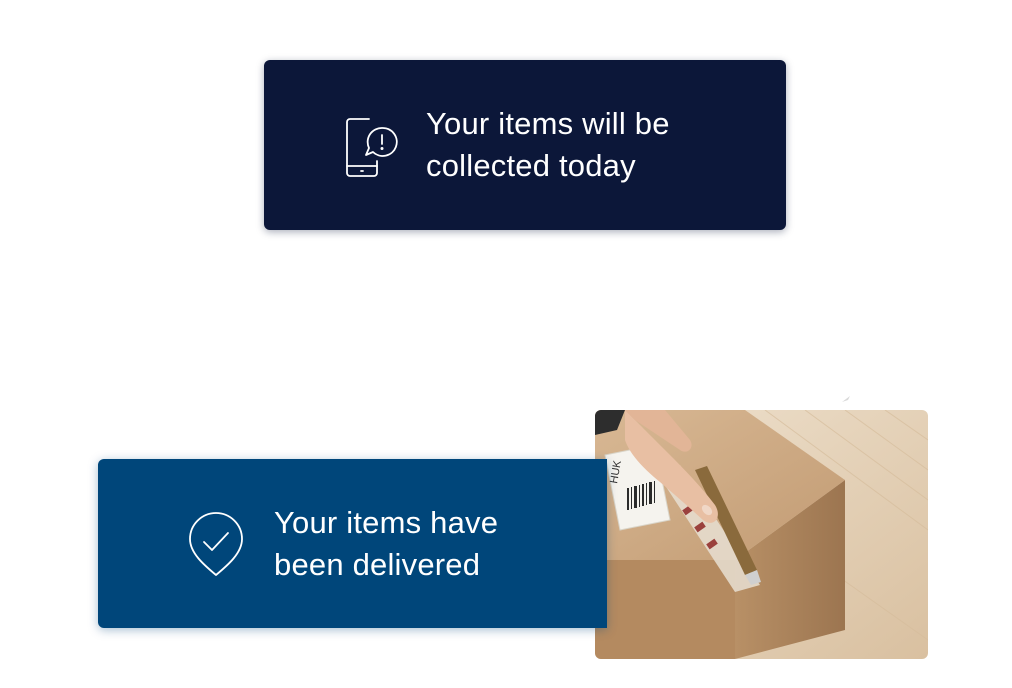 This screenshot has height=688, width=1012. I want to click on location-check-icon, so click(216, 544).